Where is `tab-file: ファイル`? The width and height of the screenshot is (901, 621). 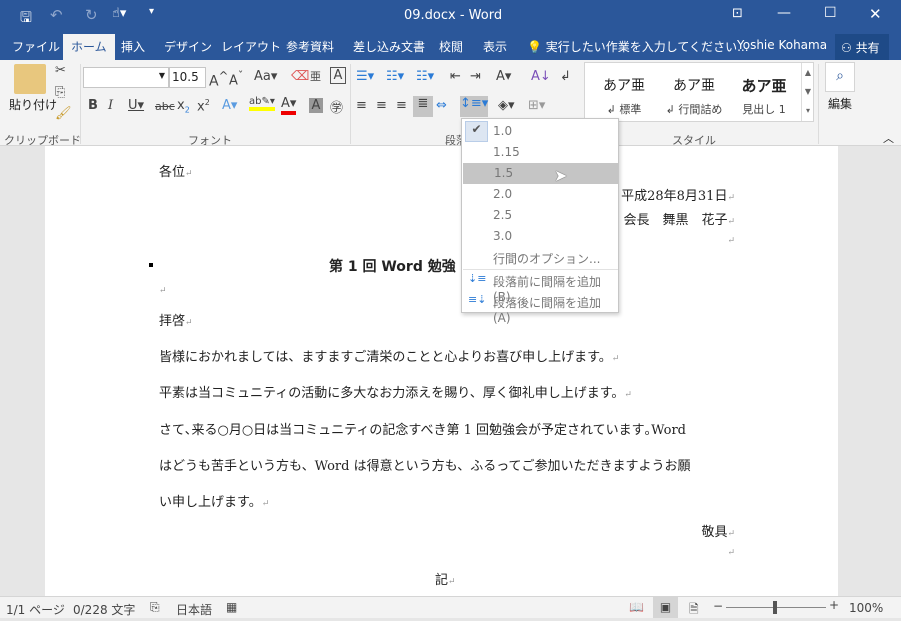
tab-file: ファイル is located at coordinates (36, 46).